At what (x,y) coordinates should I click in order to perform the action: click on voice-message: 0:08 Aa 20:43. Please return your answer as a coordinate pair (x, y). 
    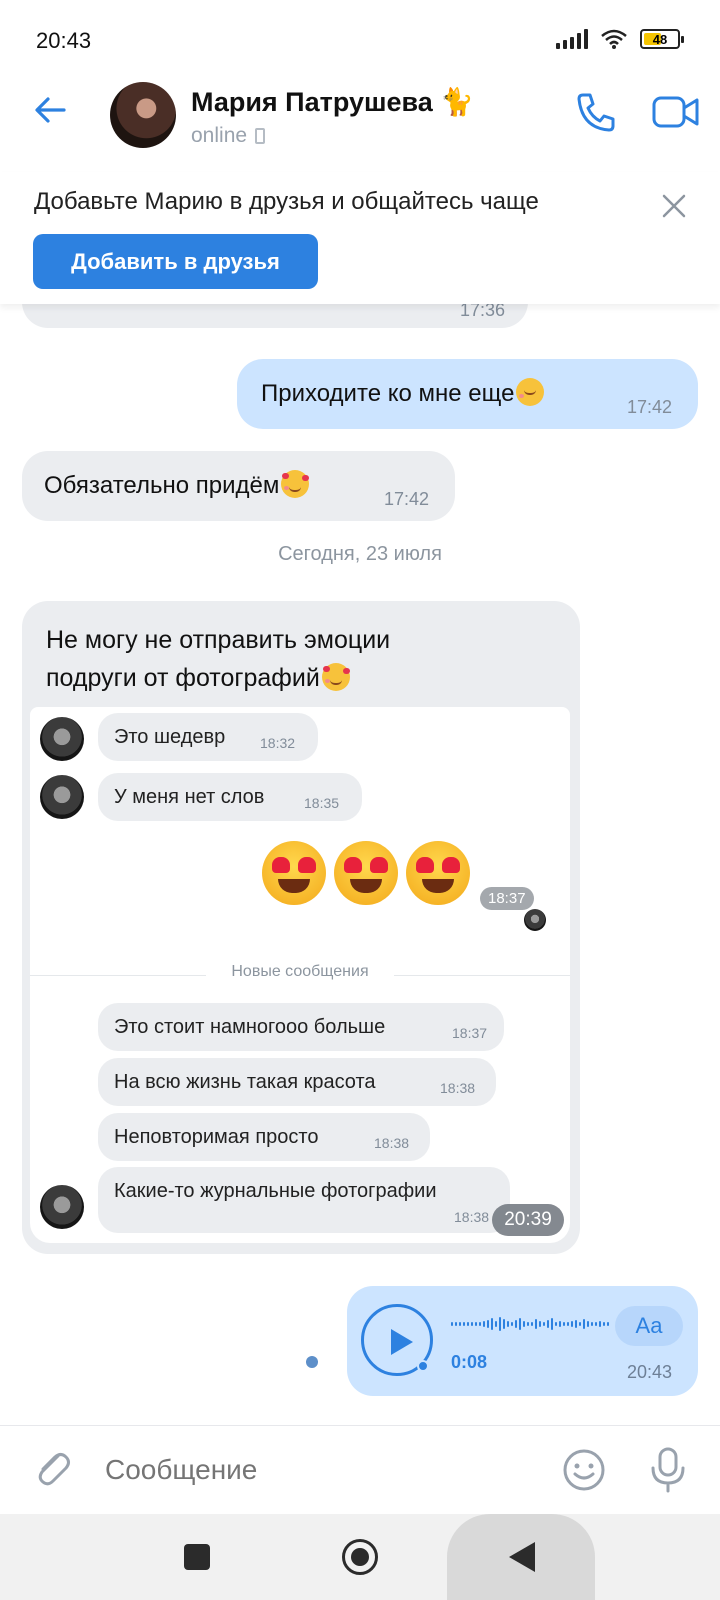
    Looking at the image, I should click on (522, 1341).